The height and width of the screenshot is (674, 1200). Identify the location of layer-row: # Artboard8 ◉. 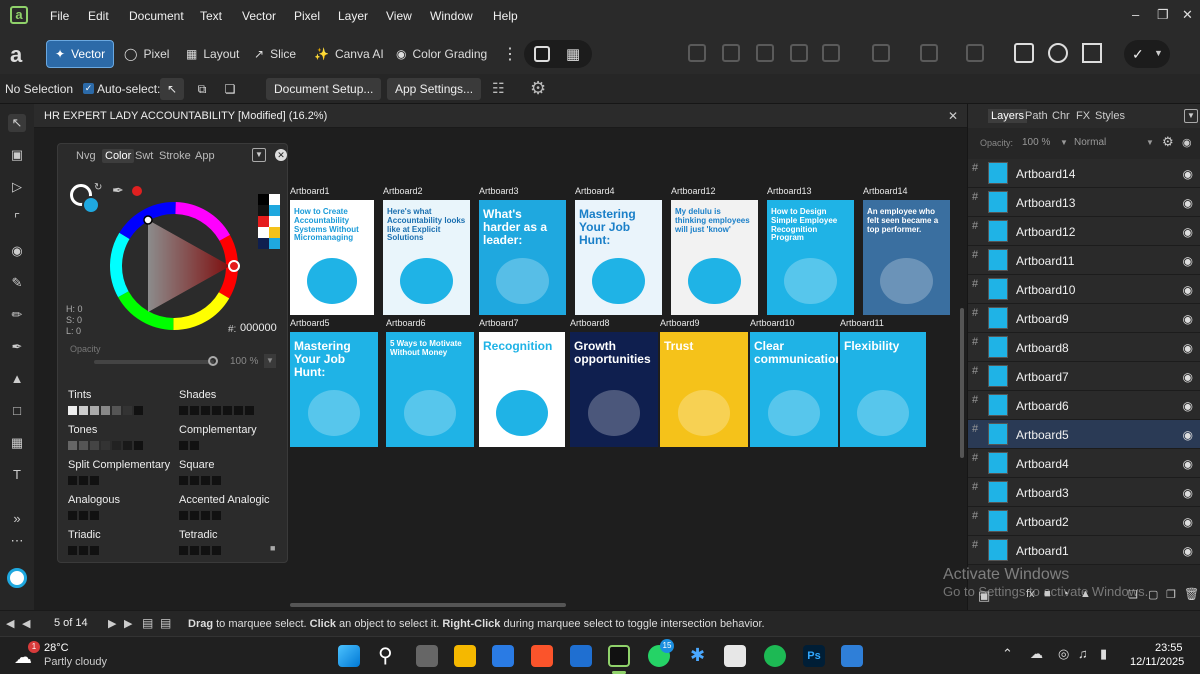
(1084, 347).